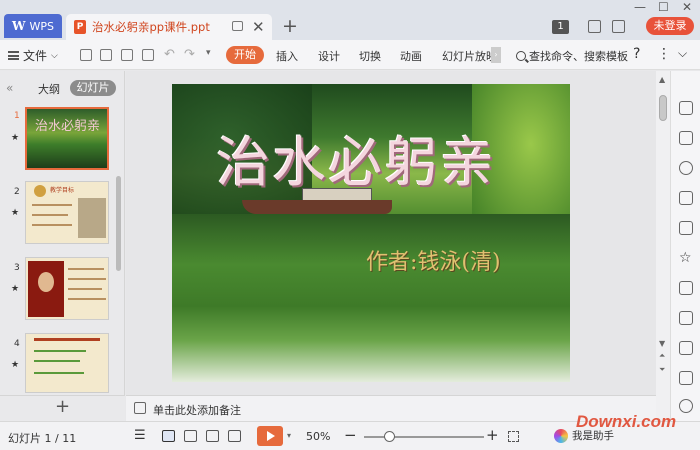 Image resolution: width=700 pixels, height=450 pixels. I want to click on minimize-icon: —, so click(640, 7).